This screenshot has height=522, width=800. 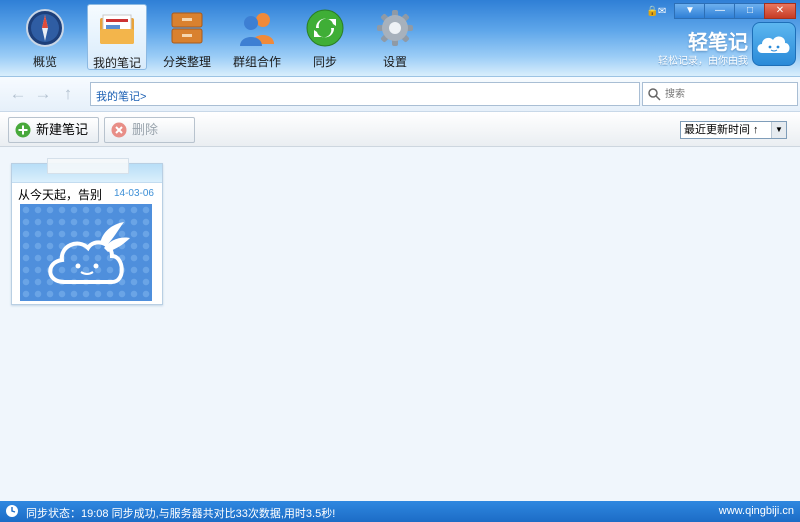 I want to click on forward-arrow-icon: →, so click(x=43, y=94).